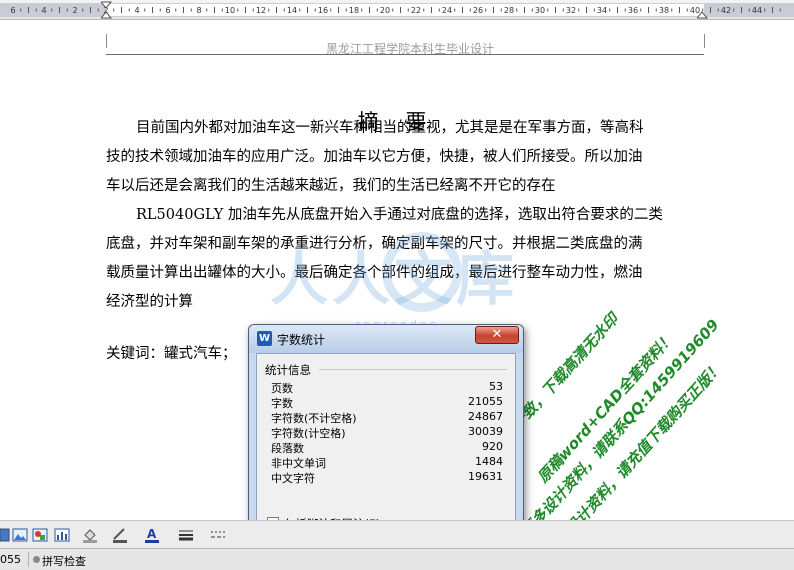 This screenshot has width=794, height=570. Describe the element at coordinates (387, 447) in the screenshot. I see `stat-row-paragraphs: 段落数 920` at that location.